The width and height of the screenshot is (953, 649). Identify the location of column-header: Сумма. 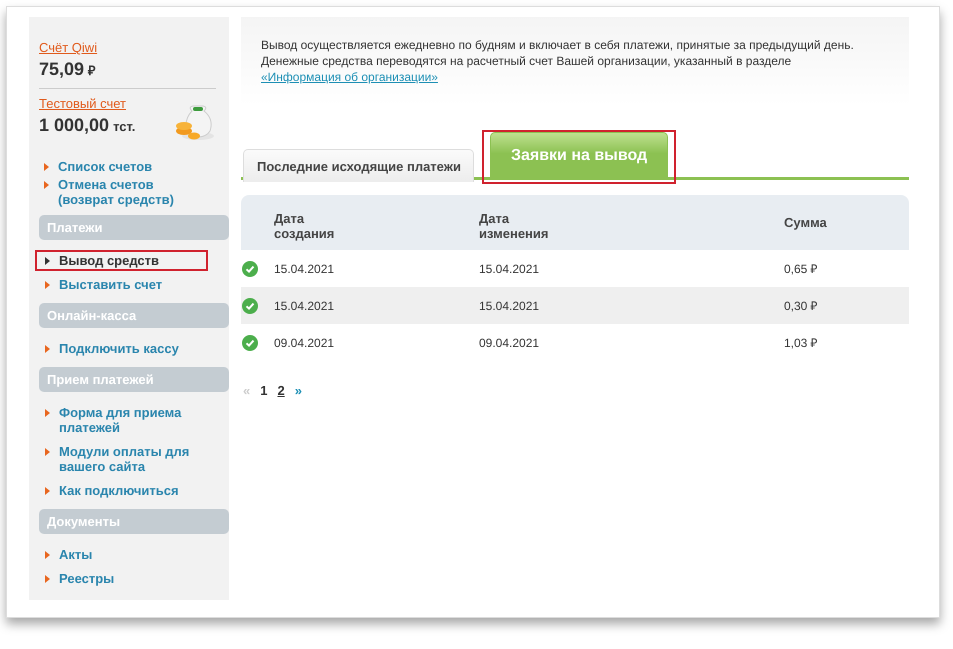
(806, 222).